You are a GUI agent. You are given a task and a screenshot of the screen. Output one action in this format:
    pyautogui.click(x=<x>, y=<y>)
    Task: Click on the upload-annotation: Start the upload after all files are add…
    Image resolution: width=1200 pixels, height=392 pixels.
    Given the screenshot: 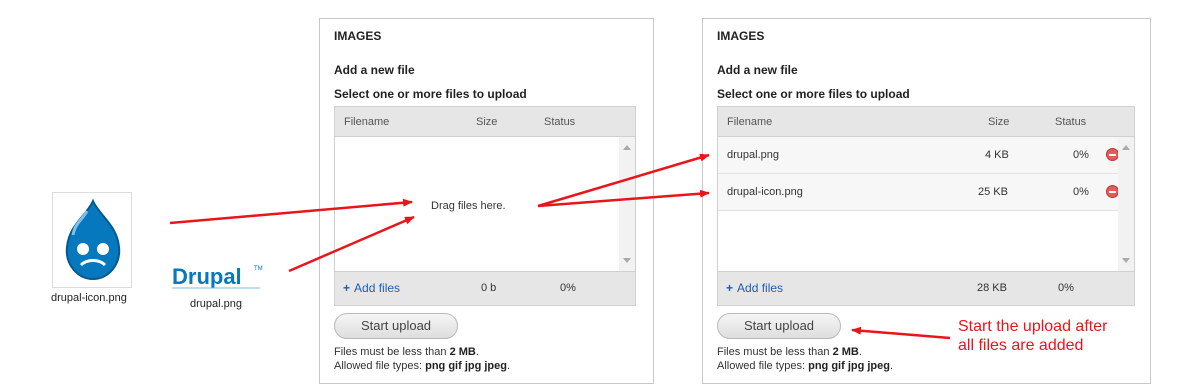 What is the action you would take?
    pyautogui.click(x=1032, y=336)
    